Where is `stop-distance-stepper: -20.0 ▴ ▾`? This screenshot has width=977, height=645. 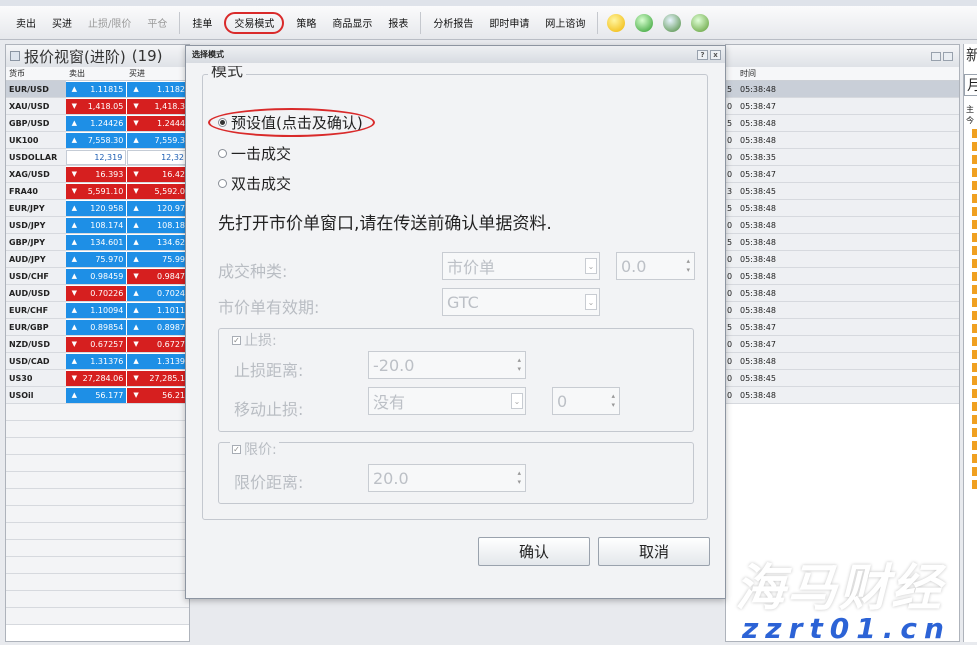 stop-distance-stepper: -20.0 ▴ ▾ is located at coordinates (447, 365).